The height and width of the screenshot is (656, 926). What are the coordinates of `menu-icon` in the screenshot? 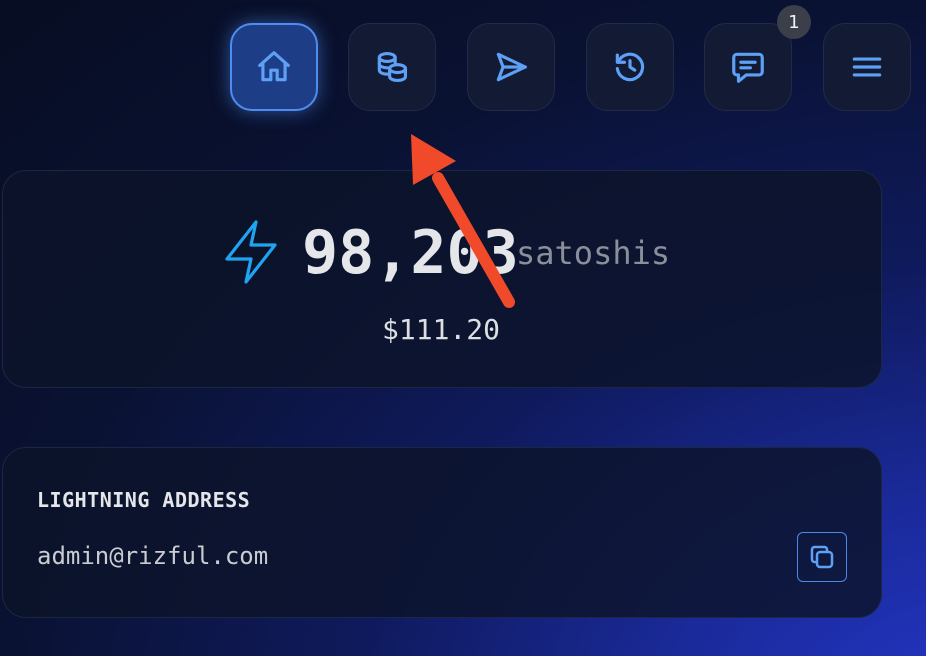 It's located at (867, 67).